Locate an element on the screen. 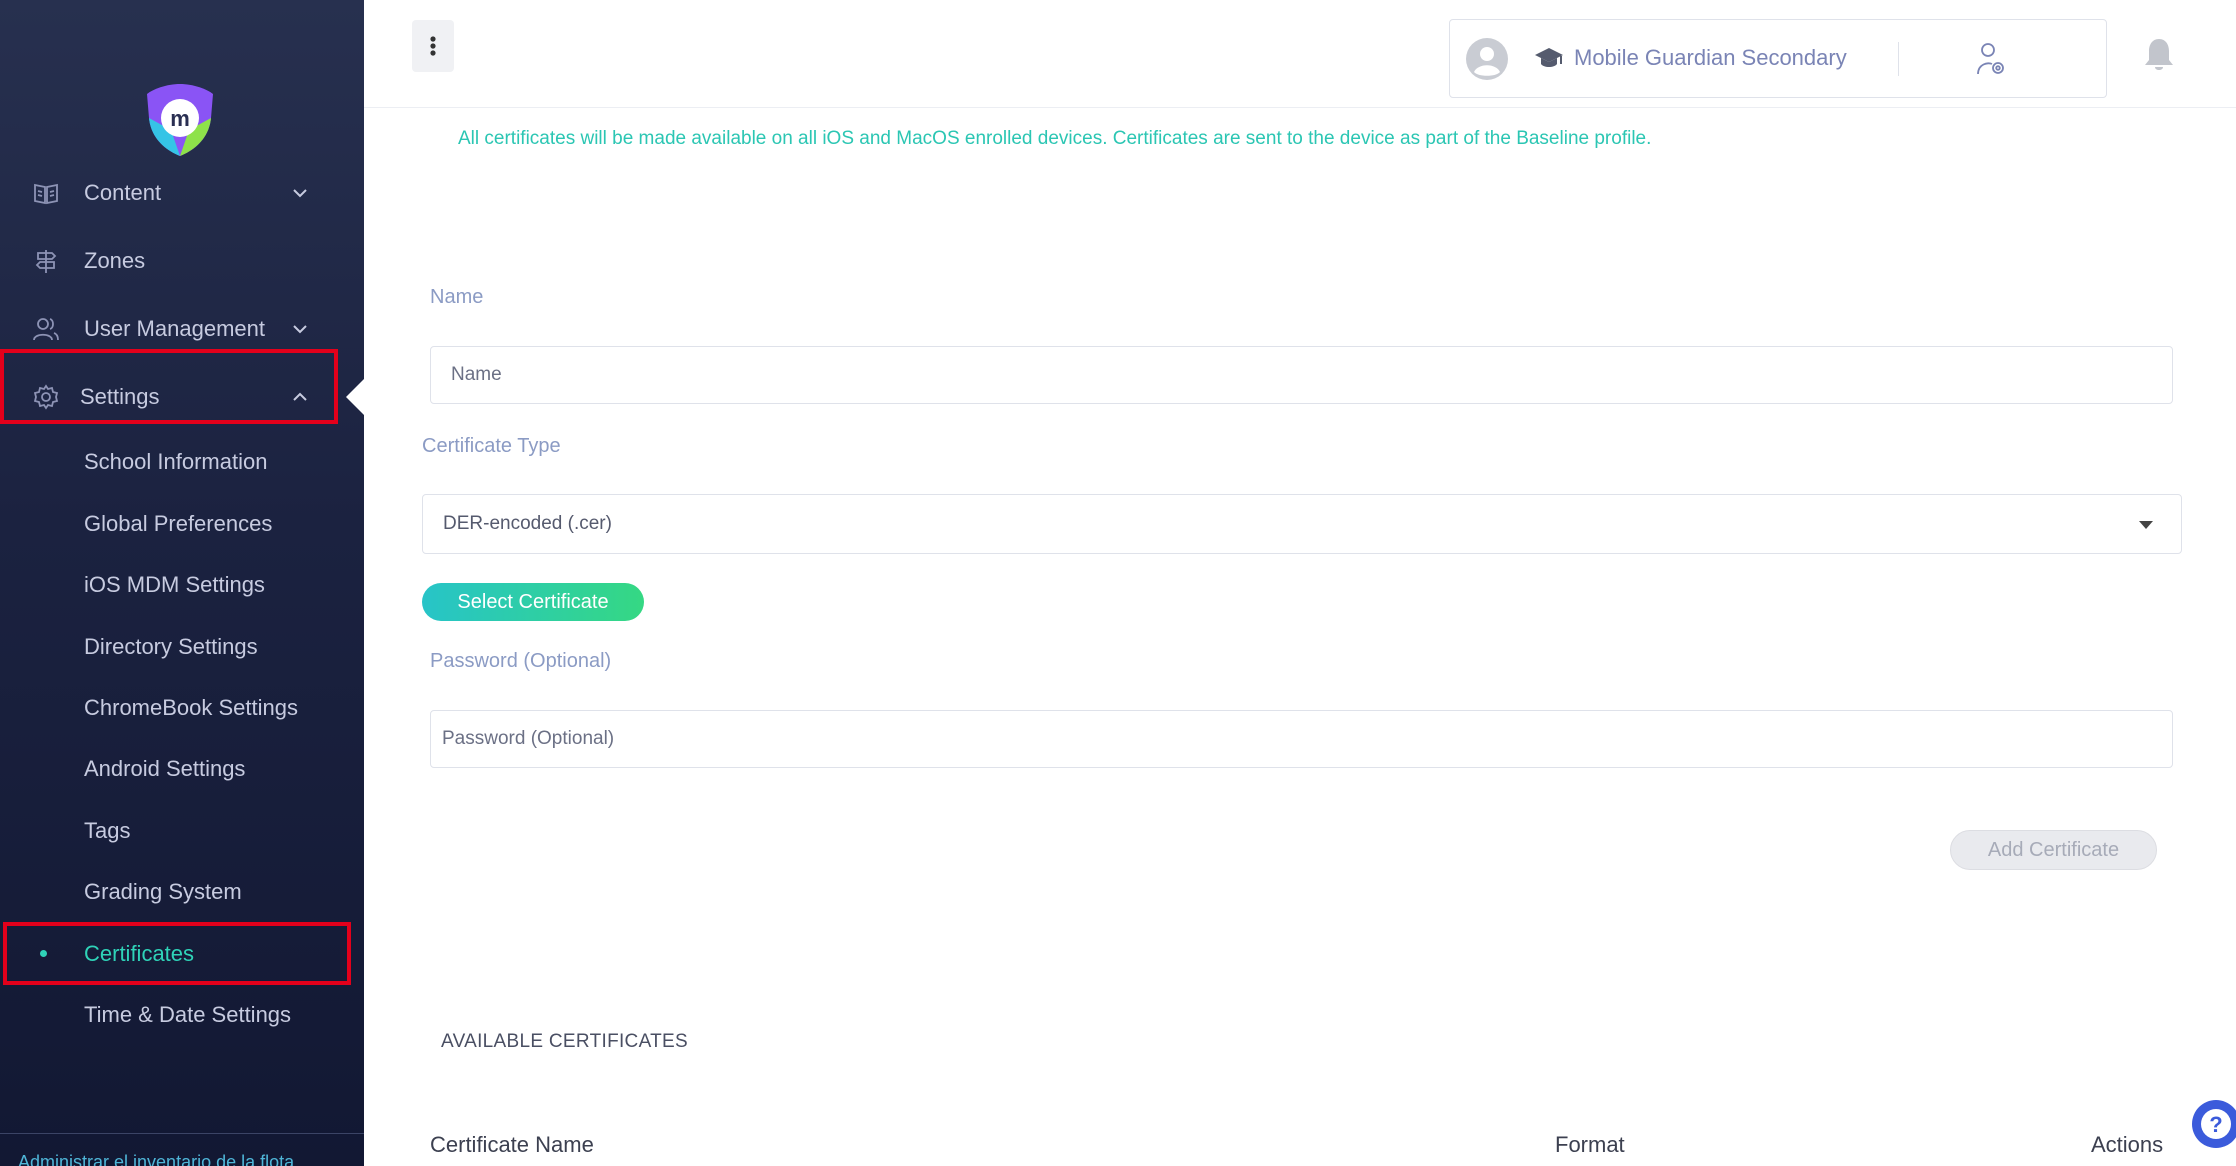 The height and width of the screenshot is (1166, 2236). nav-label-content: Content is located at coordinates (123, 192).